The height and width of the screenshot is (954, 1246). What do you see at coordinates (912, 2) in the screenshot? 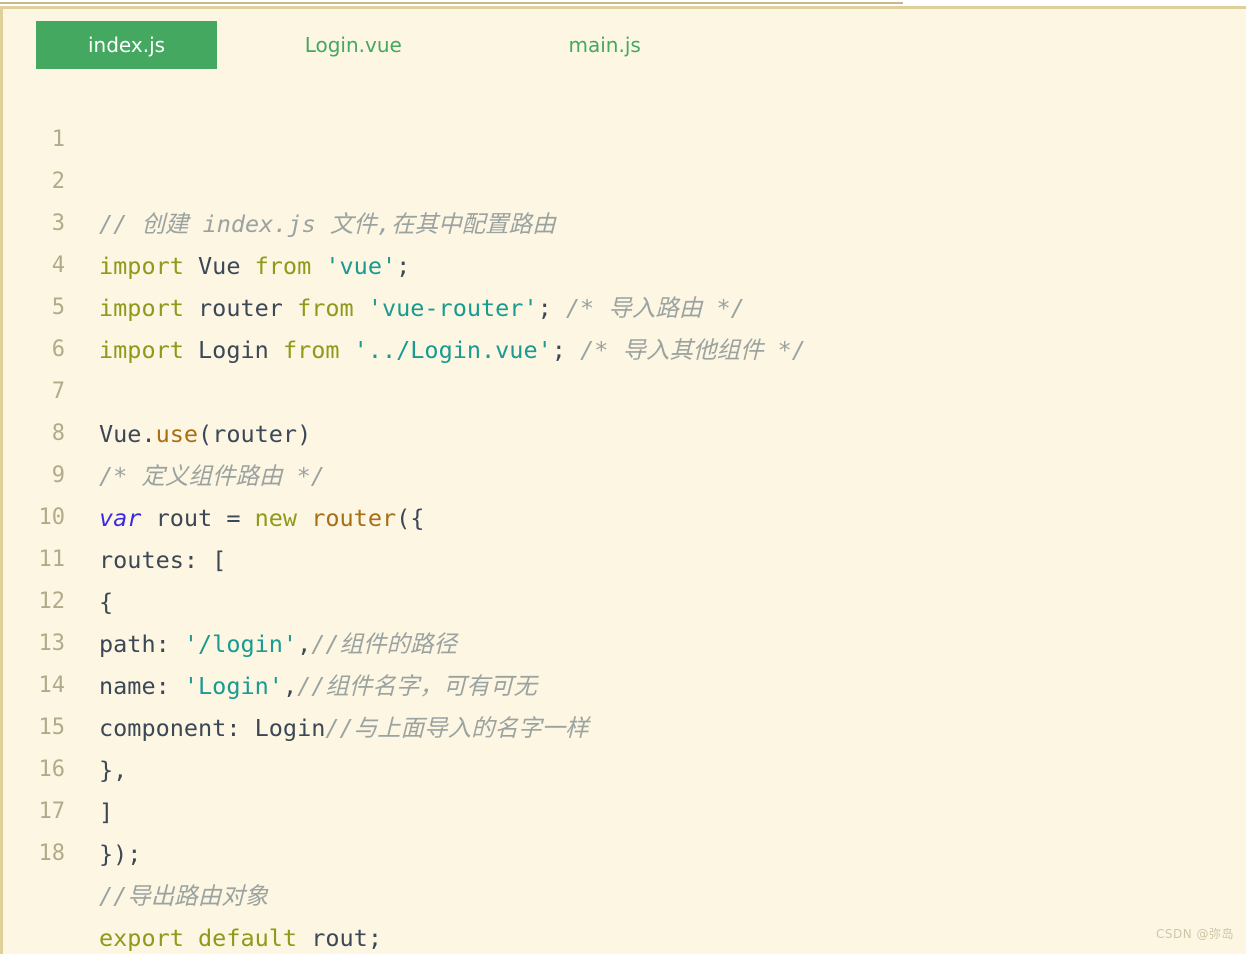
I see `top-window-notch` at bounding box center [912, 2].